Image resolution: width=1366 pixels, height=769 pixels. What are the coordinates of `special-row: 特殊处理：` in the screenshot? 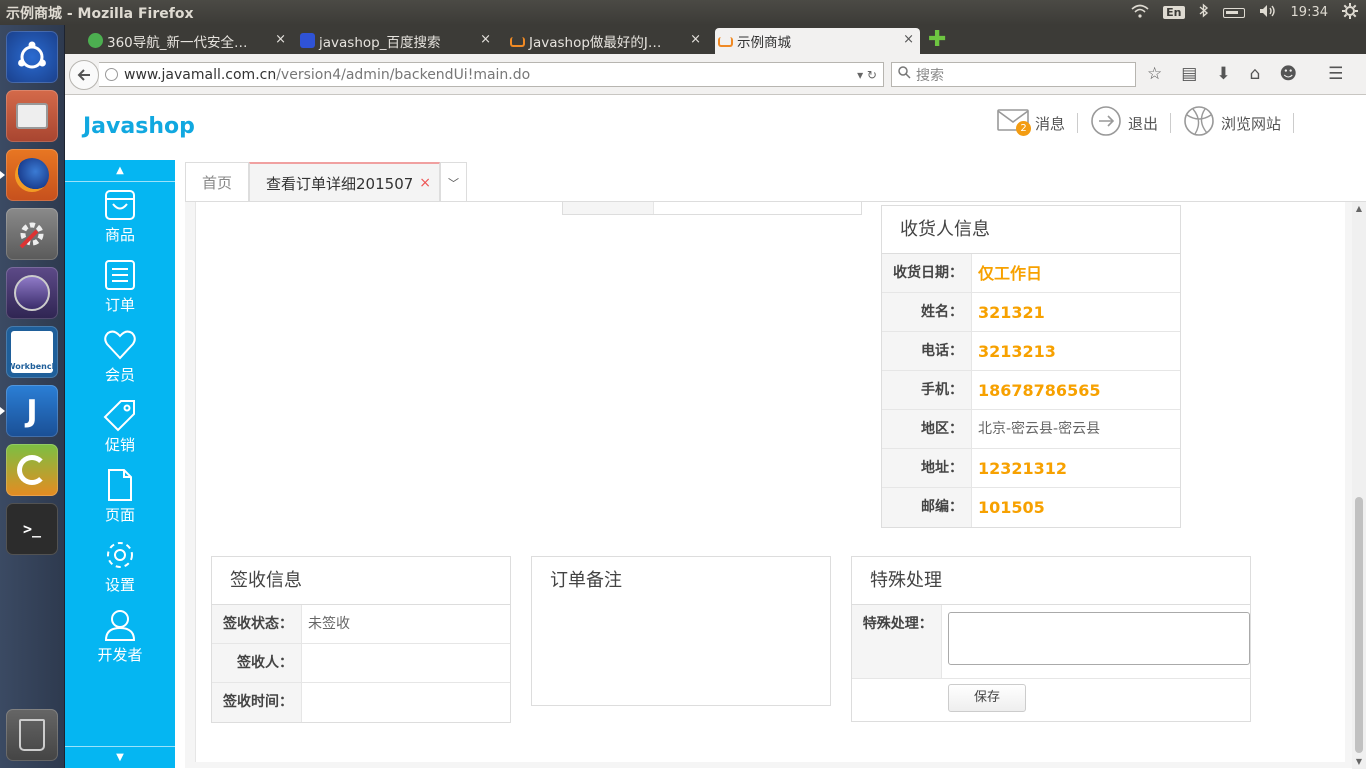 It's located at (1051, 642).